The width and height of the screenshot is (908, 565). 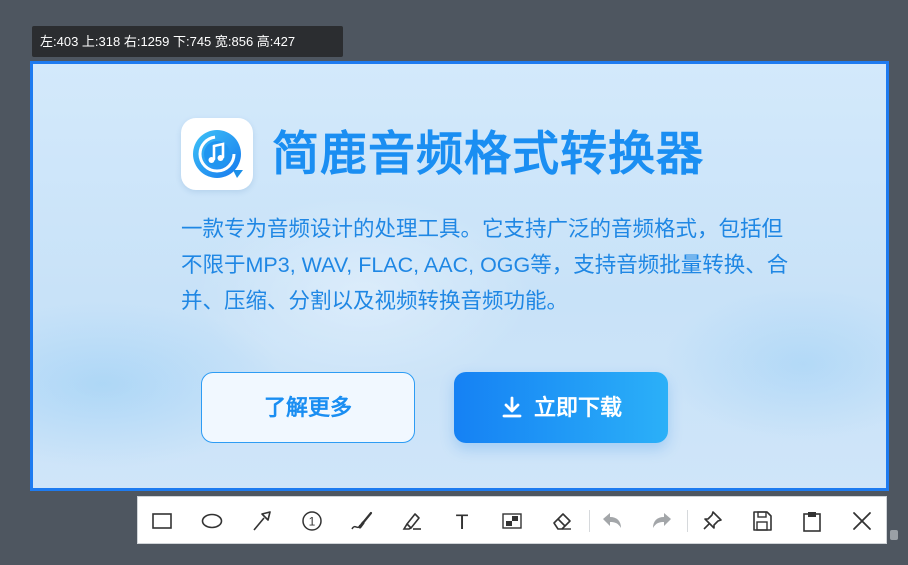 I want to click on redo-icon, so click(x=662, y=521).